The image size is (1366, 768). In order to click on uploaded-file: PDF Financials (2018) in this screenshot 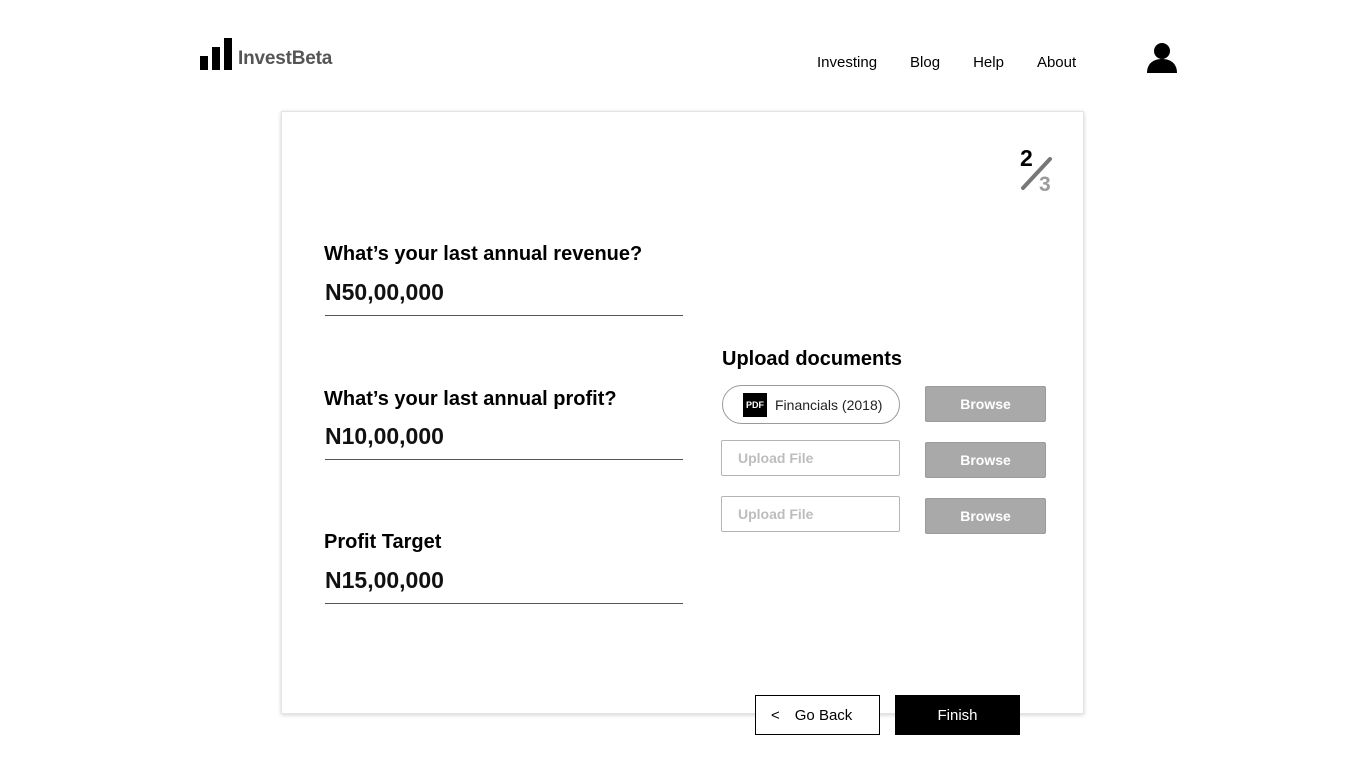, I will do `click(811, 404)`.